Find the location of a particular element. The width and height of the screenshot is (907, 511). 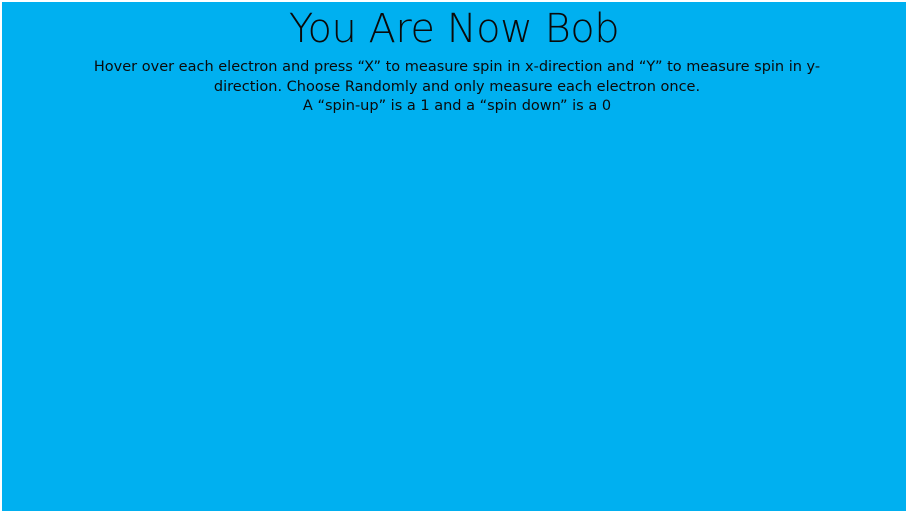

slide-title: You Are Now Bob is located at coordinates (454, 29).